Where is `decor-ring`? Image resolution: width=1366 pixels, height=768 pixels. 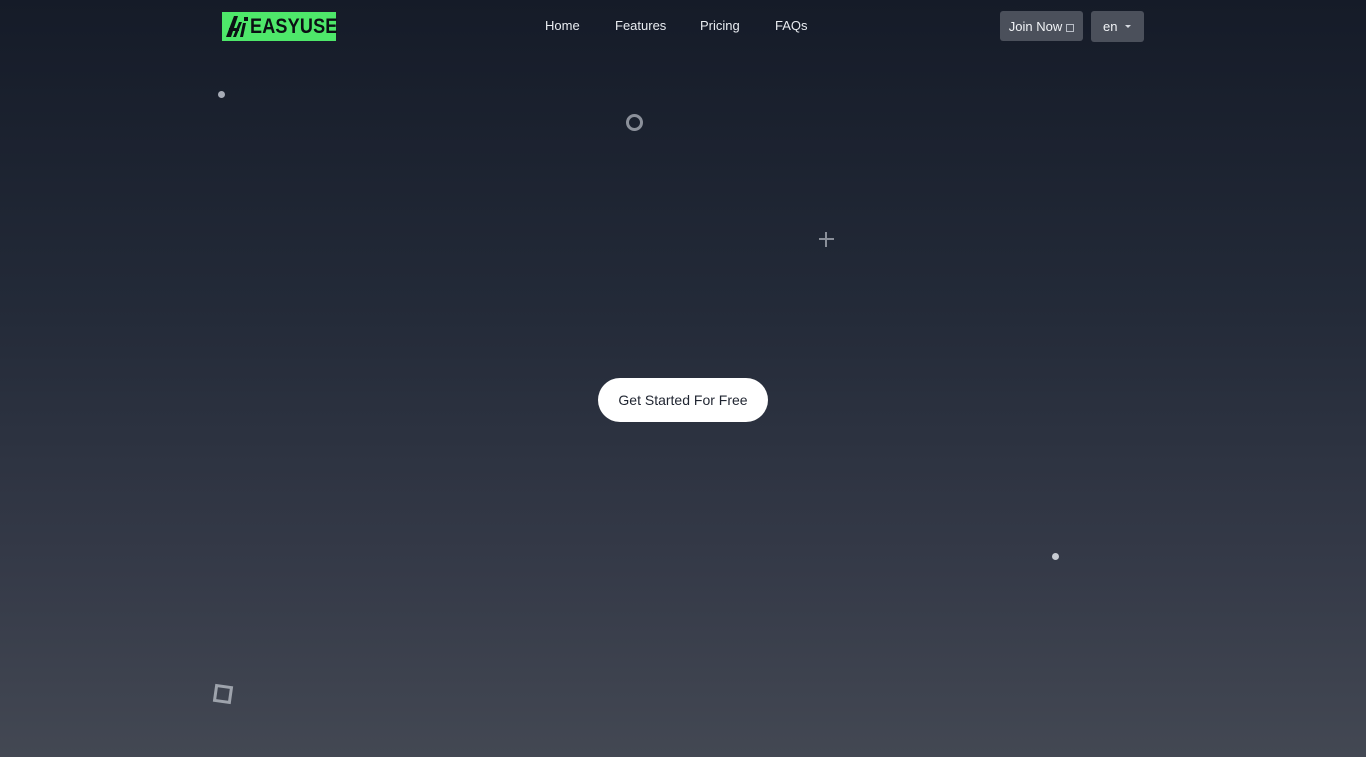
decor-ring is located at coordinates (634, 122).